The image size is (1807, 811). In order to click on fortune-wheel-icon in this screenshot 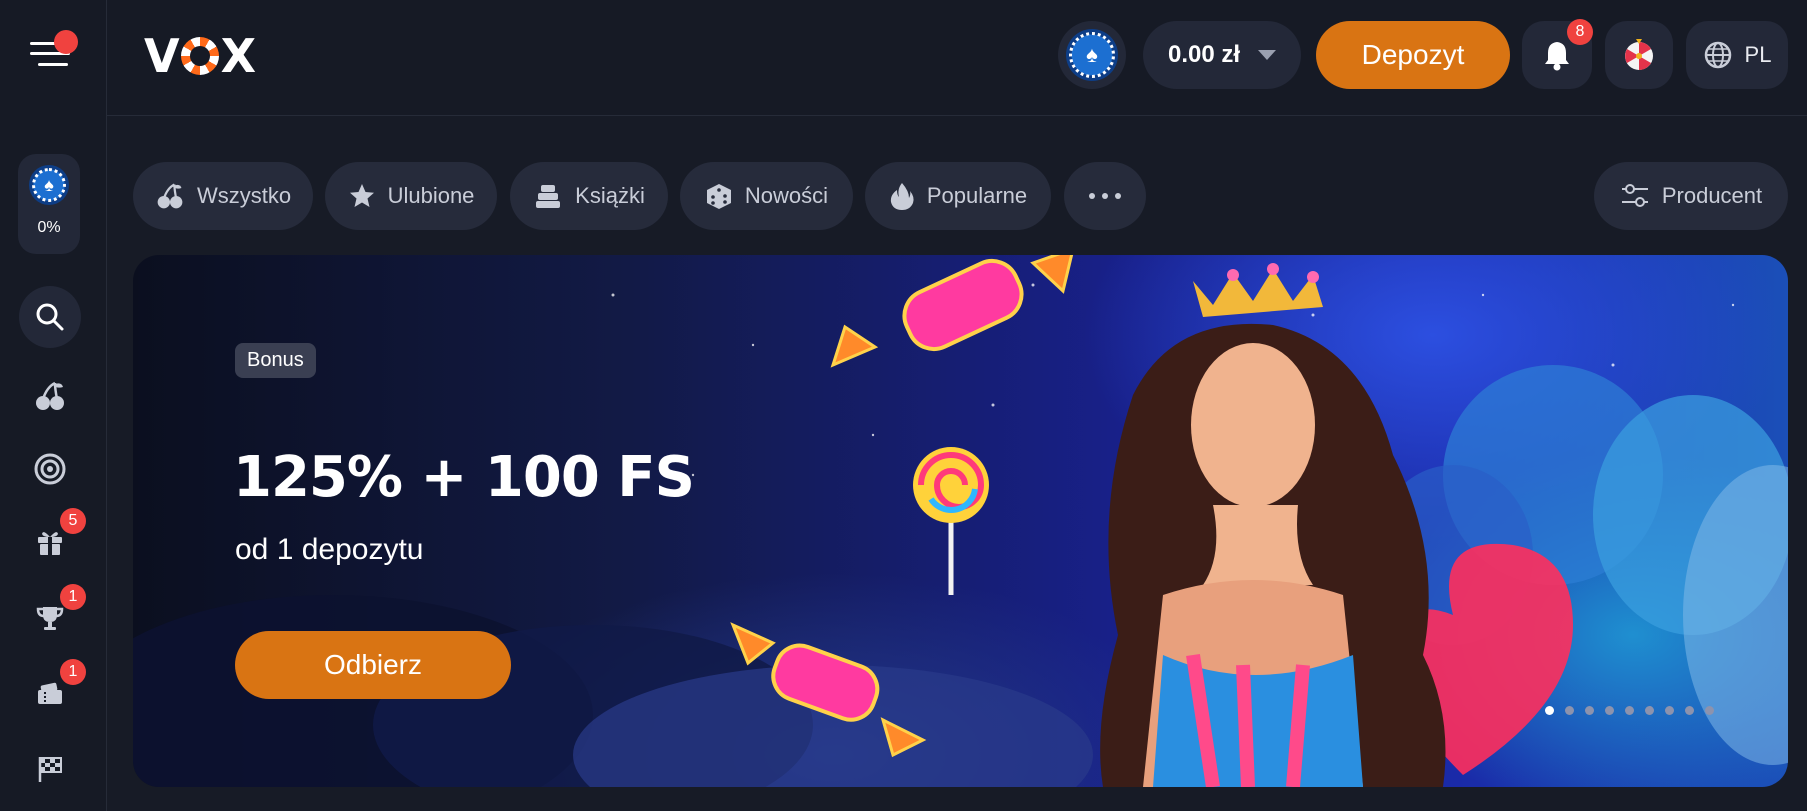, I will do `click(1639, 54)`.